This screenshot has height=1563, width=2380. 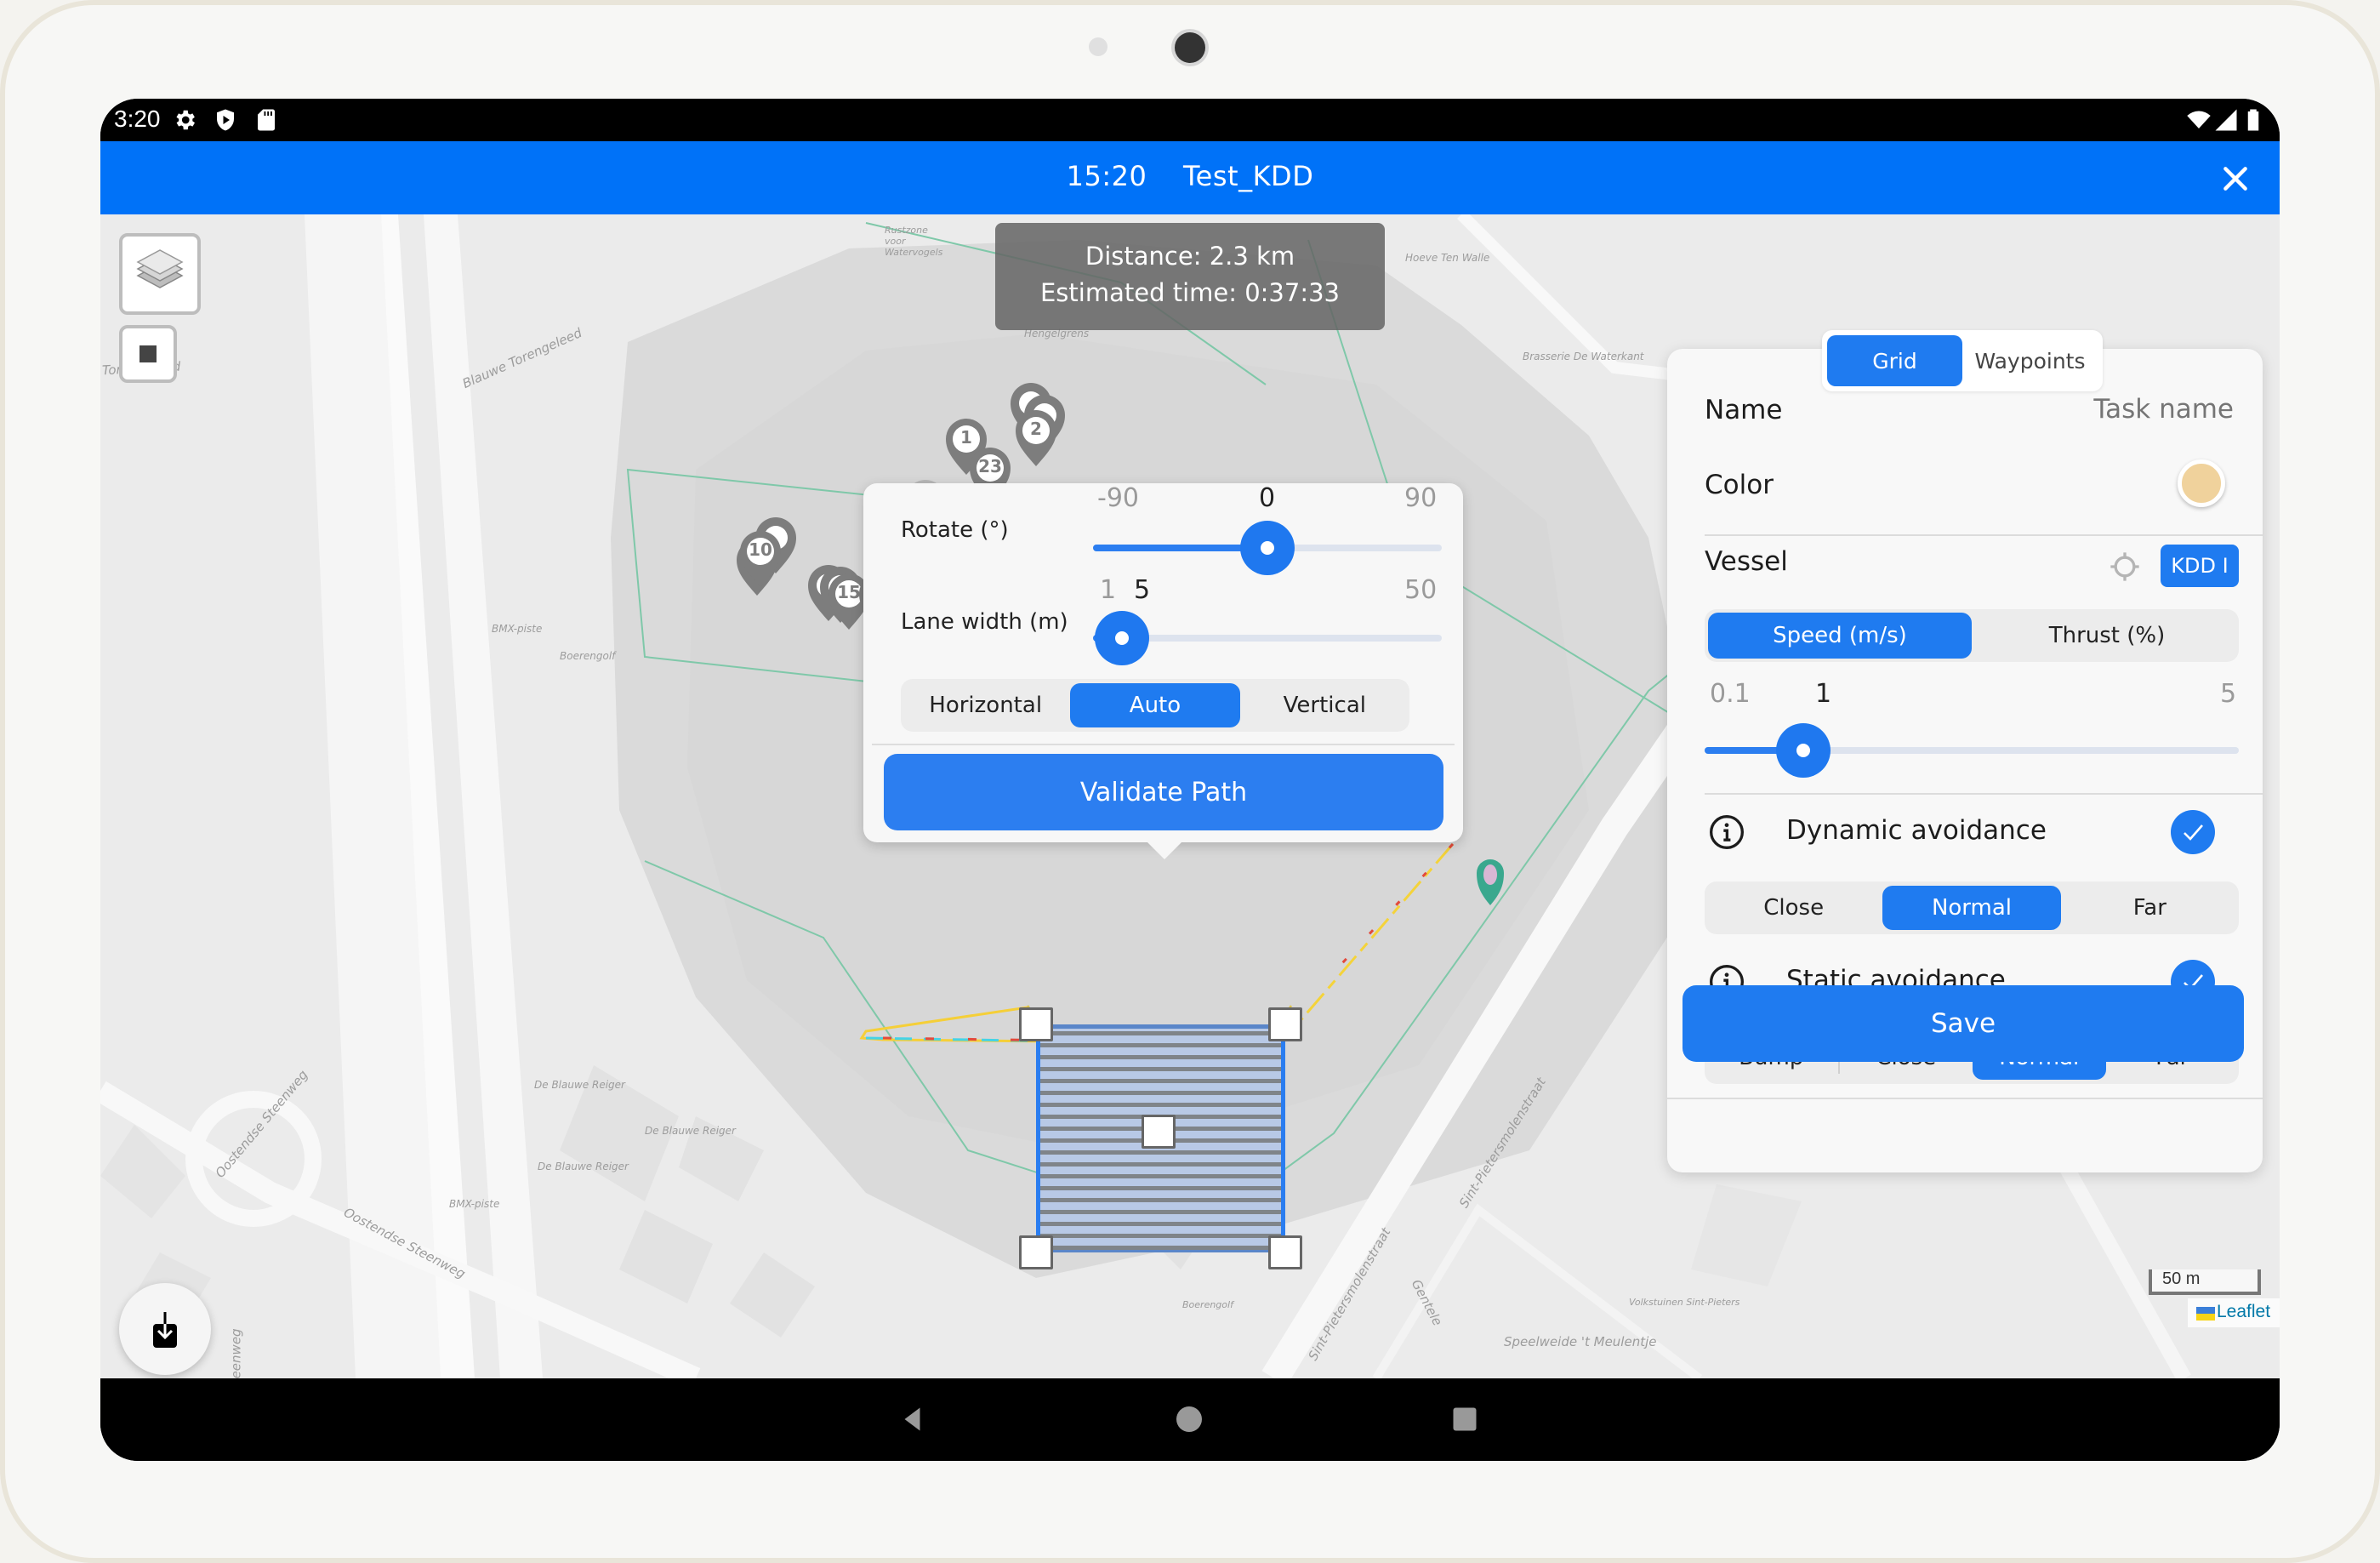 What do you see at coordinates (1793, 907) in the screenshot?
I see `dynamic-close: Close` at bounding box center [1793, 907].